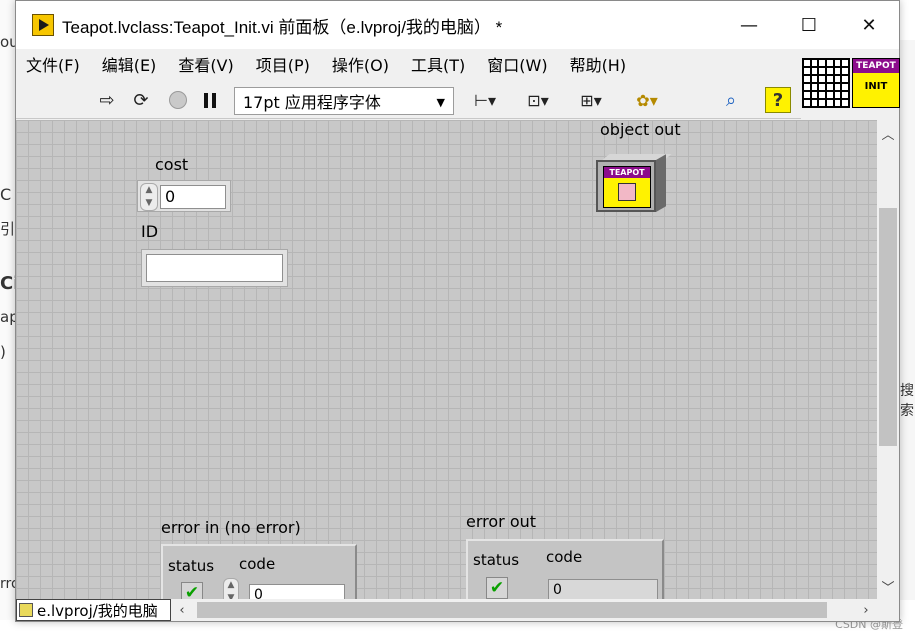 This screenshot has width=915, height=638. Describe the element at coordinates (150, 231) in the screenshot. I see `id-label: ID` at that location.